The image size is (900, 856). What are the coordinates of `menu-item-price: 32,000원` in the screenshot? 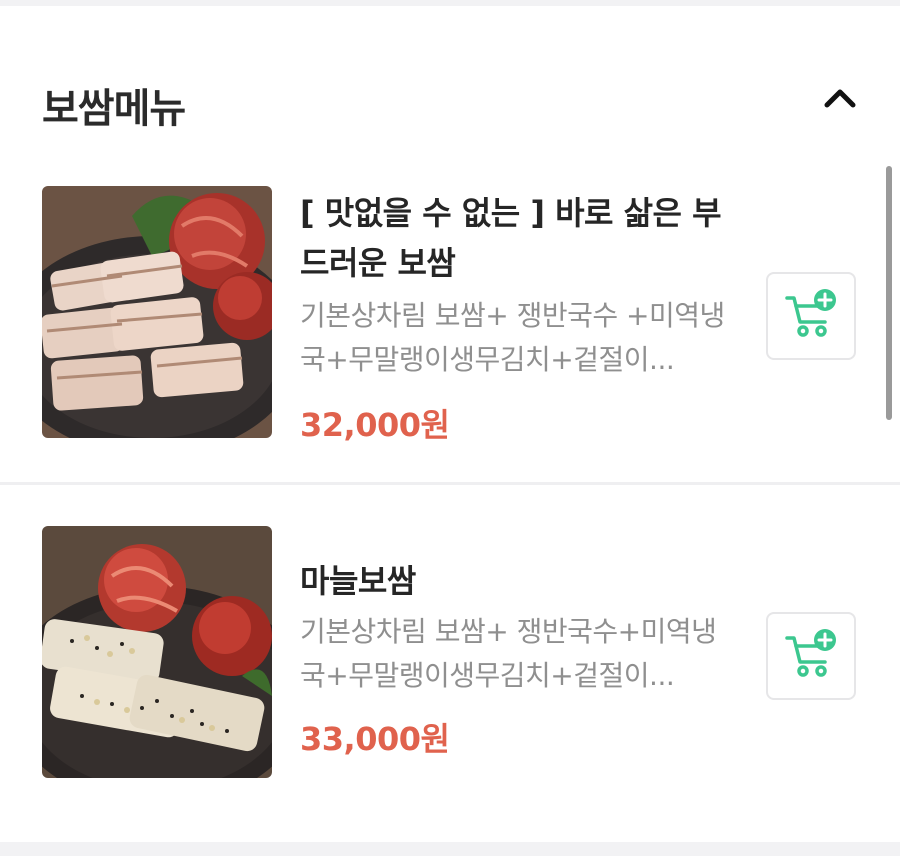 It's located at (375, 425).